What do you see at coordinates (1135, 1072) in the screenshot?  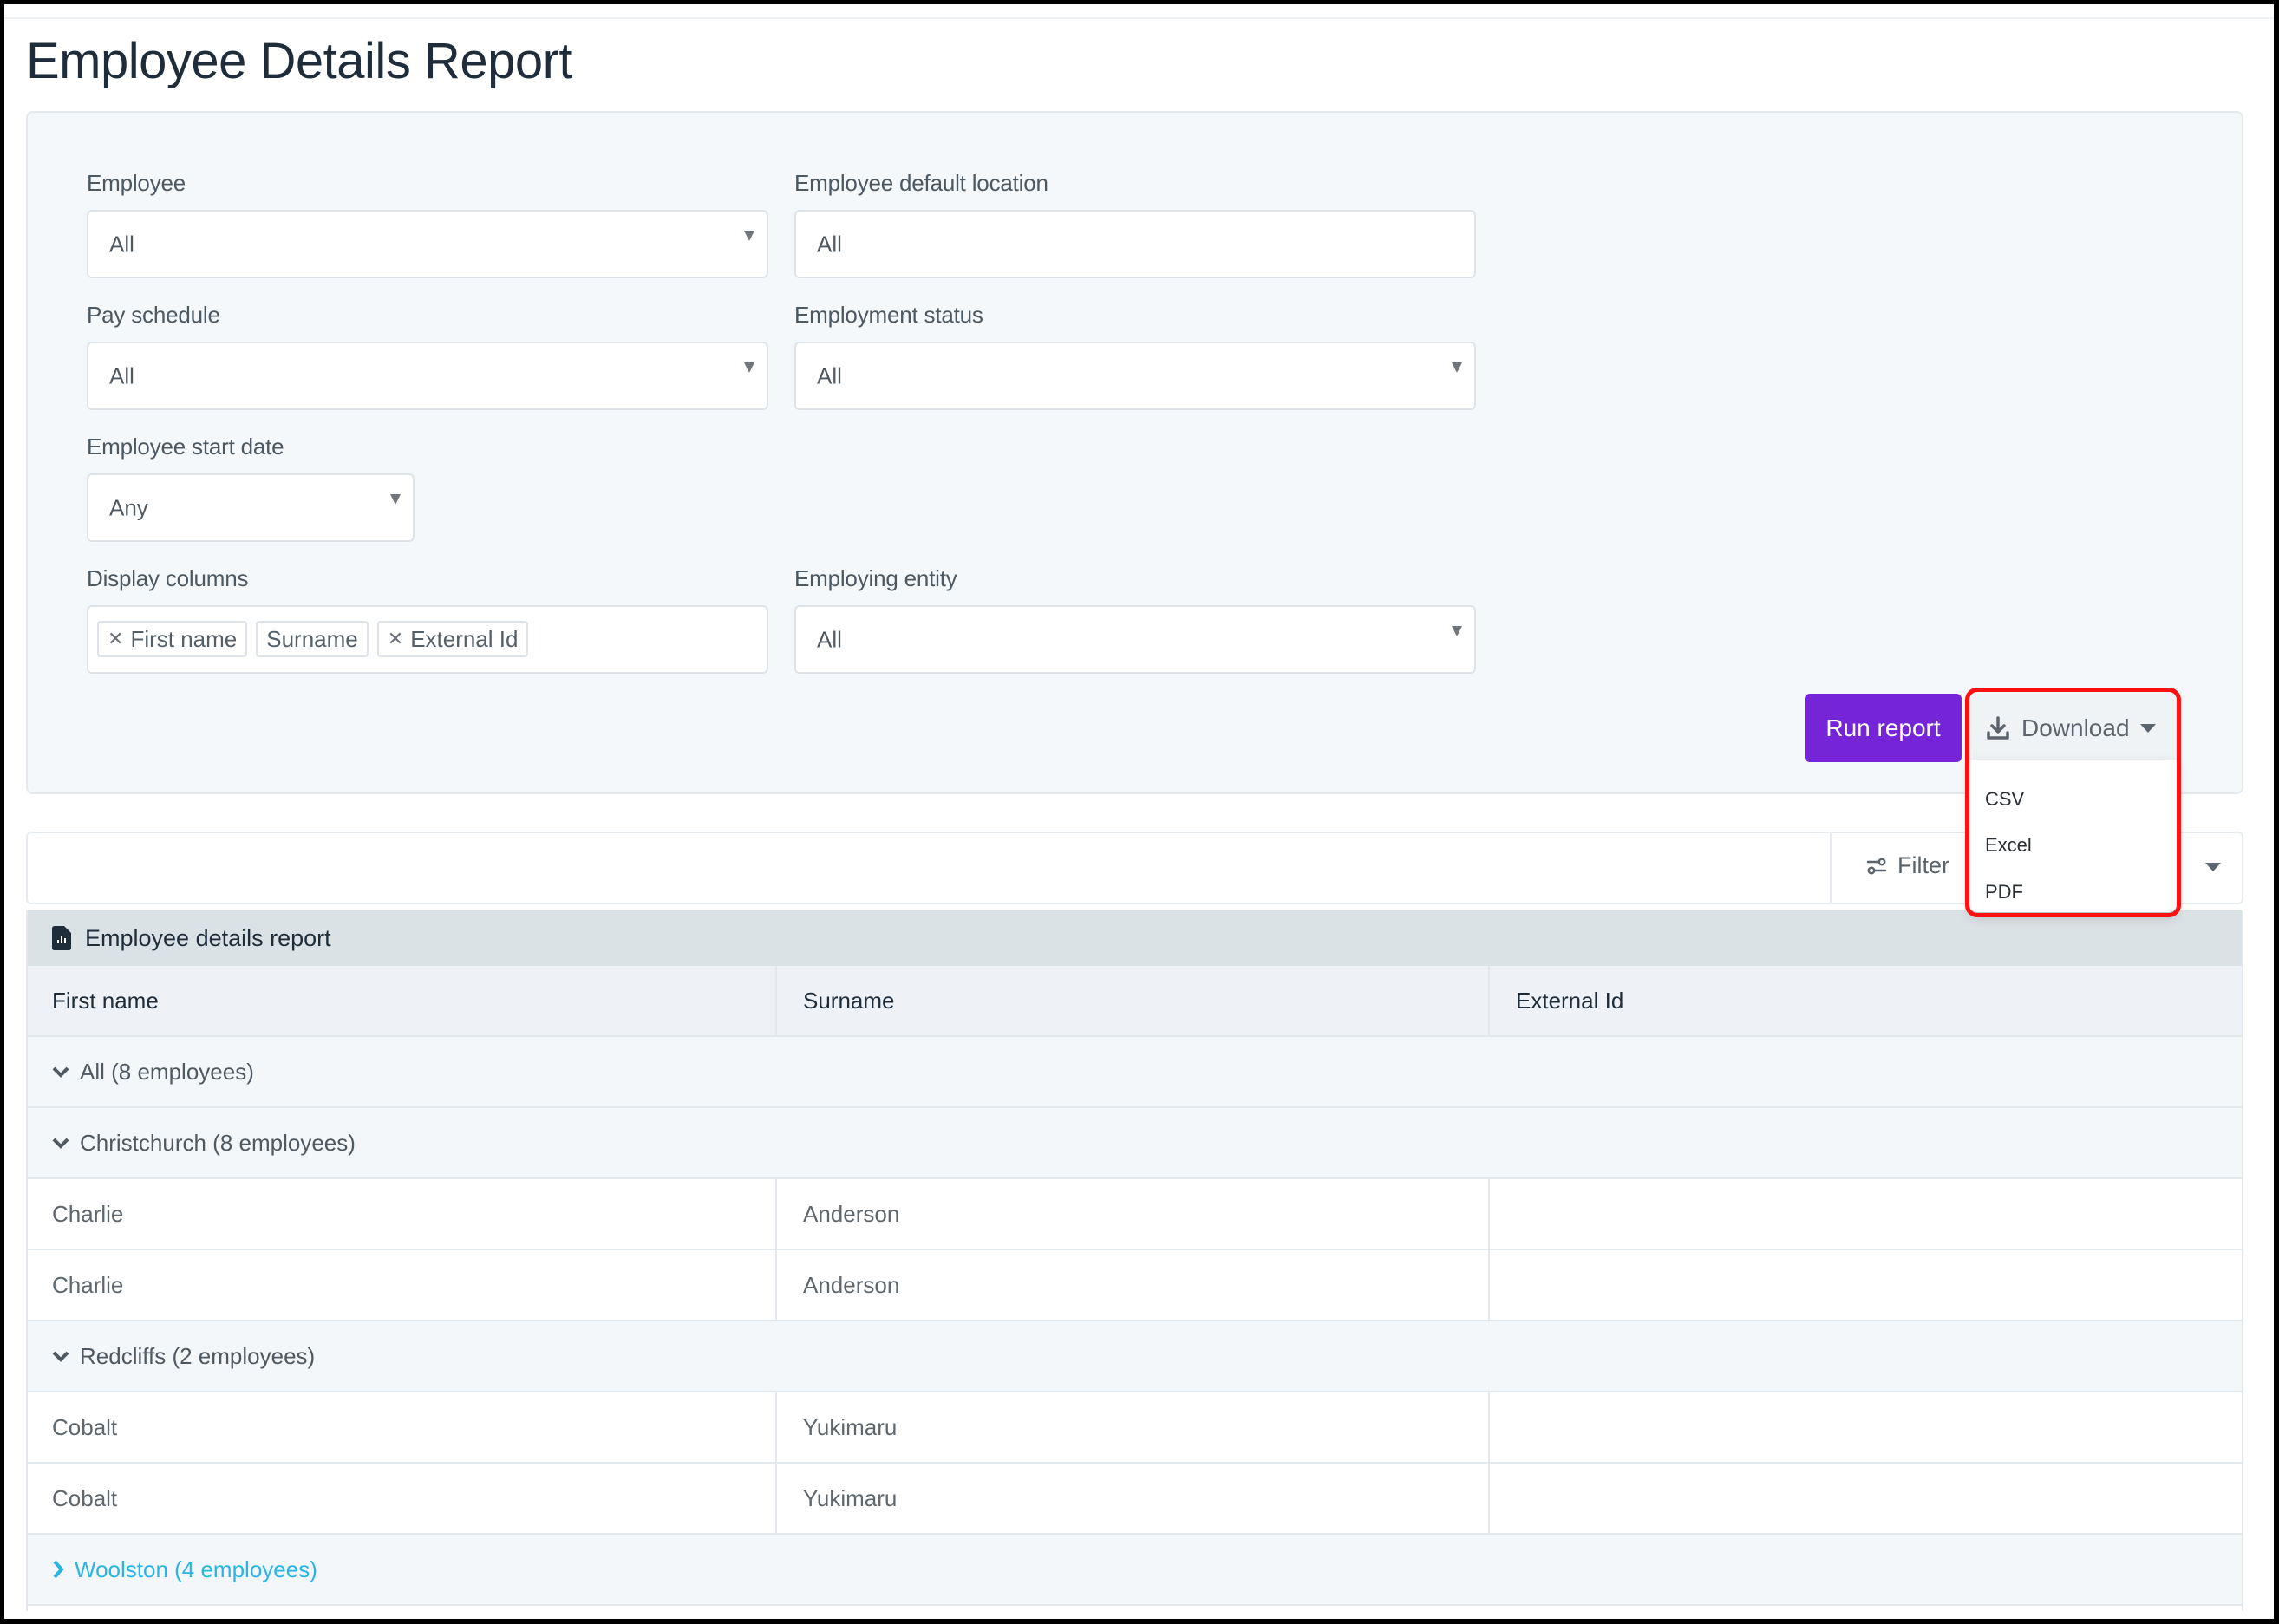 I see `group-row-all: All (8 employees)` at bounding box center [1135, 1072].